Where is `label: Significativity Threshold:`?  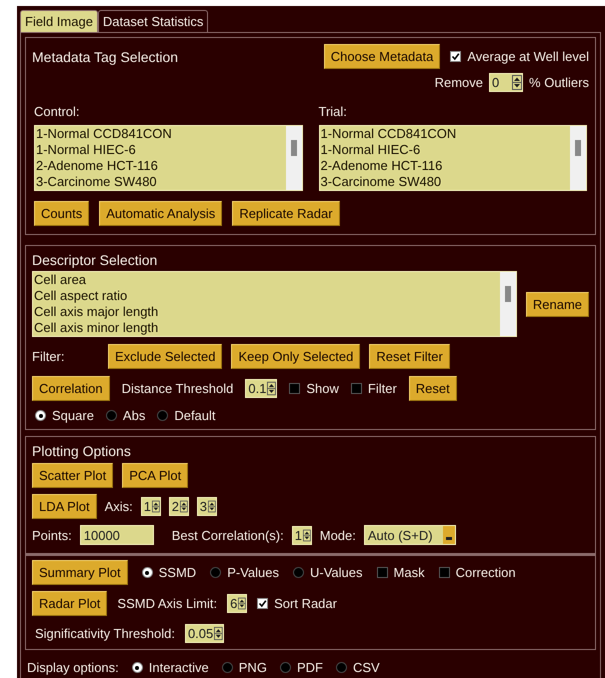
label: Significativity Threshold: is located at coordinates (105, 633).